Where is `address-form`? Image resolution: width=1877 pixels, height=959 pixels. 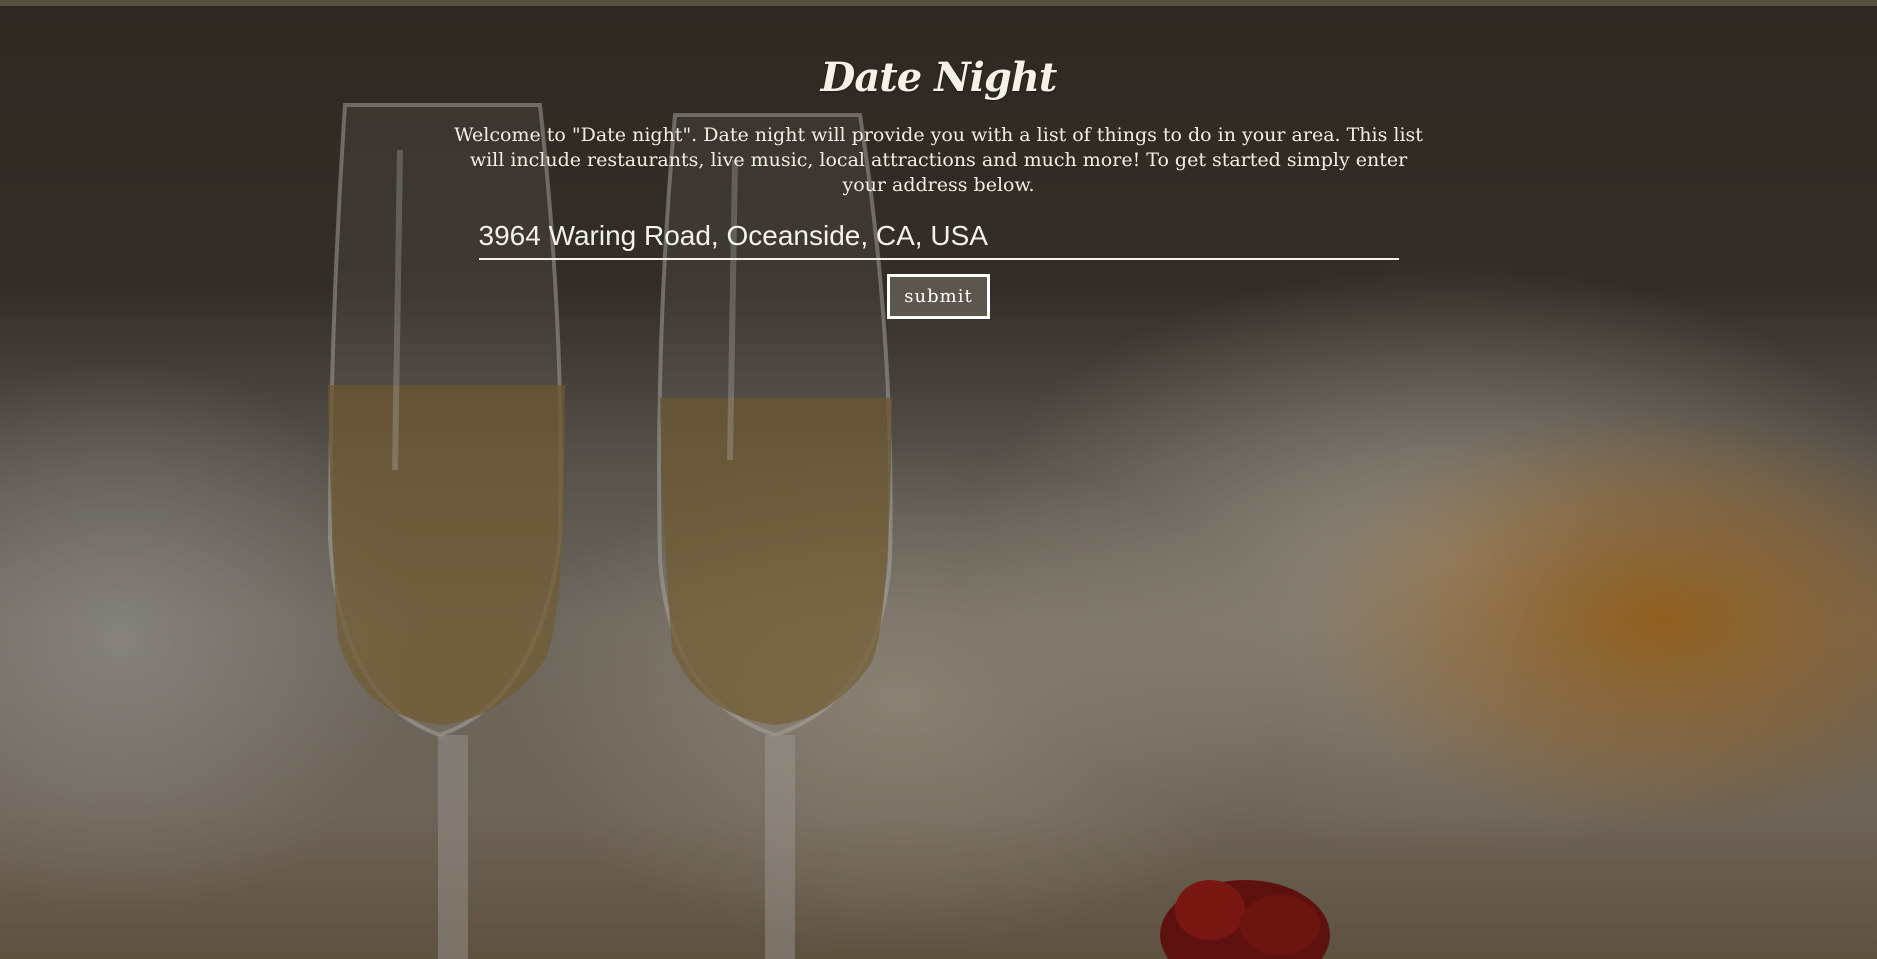
address-form is located at coordinates (938, 239).